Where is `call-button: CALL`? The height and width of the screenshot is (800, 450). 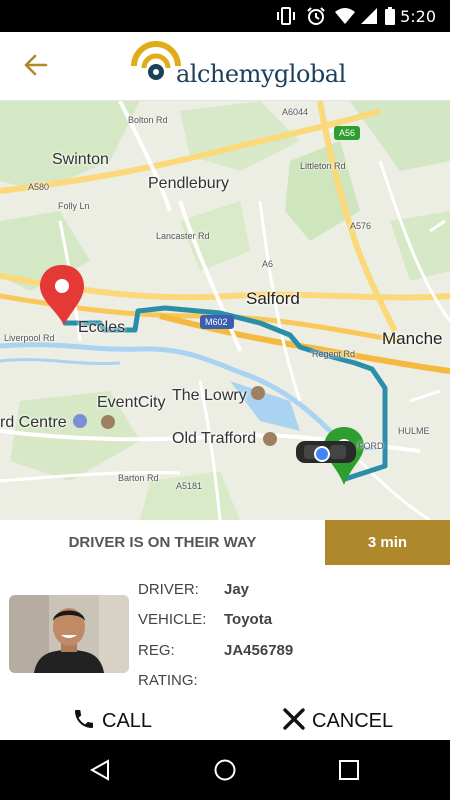
call-button: CALL is located at coordinates (112, 721).